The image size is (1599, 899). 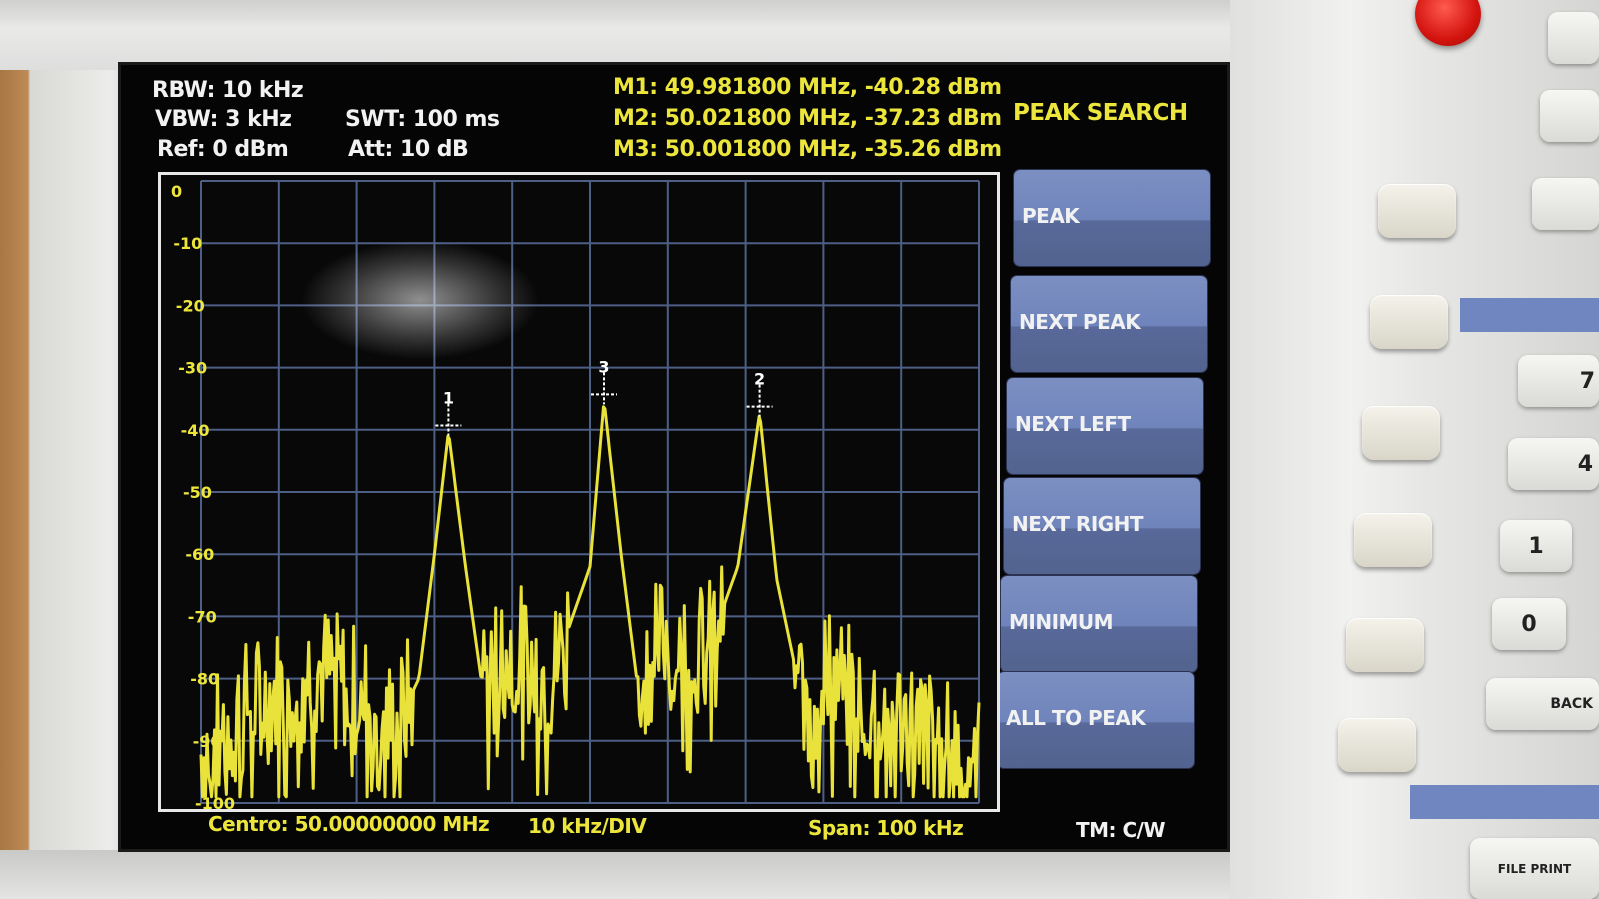 What do you see at coordinates (1061, 622) in the screenshot?
I see `softkey-label: MINIMUM` at bounding box center [1061, 622].